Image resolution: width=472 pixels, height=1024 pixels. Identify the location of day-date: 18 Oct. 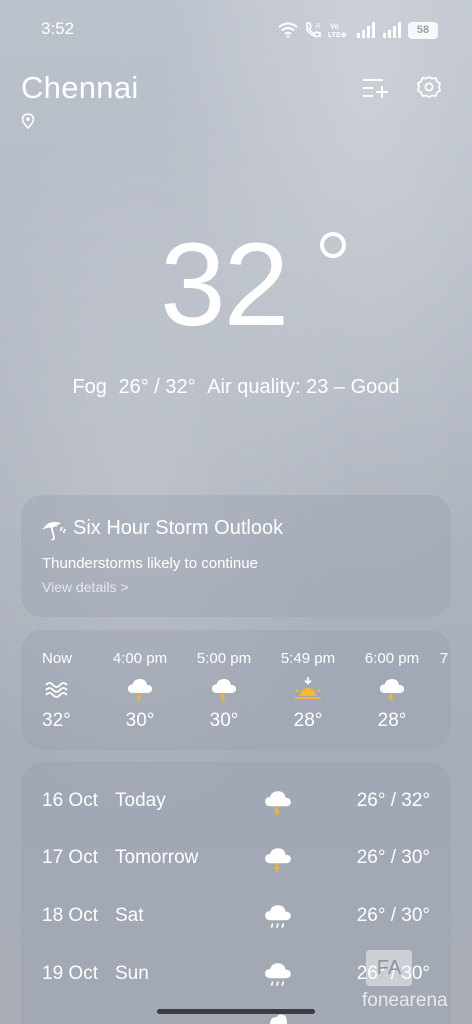
(70, 915).